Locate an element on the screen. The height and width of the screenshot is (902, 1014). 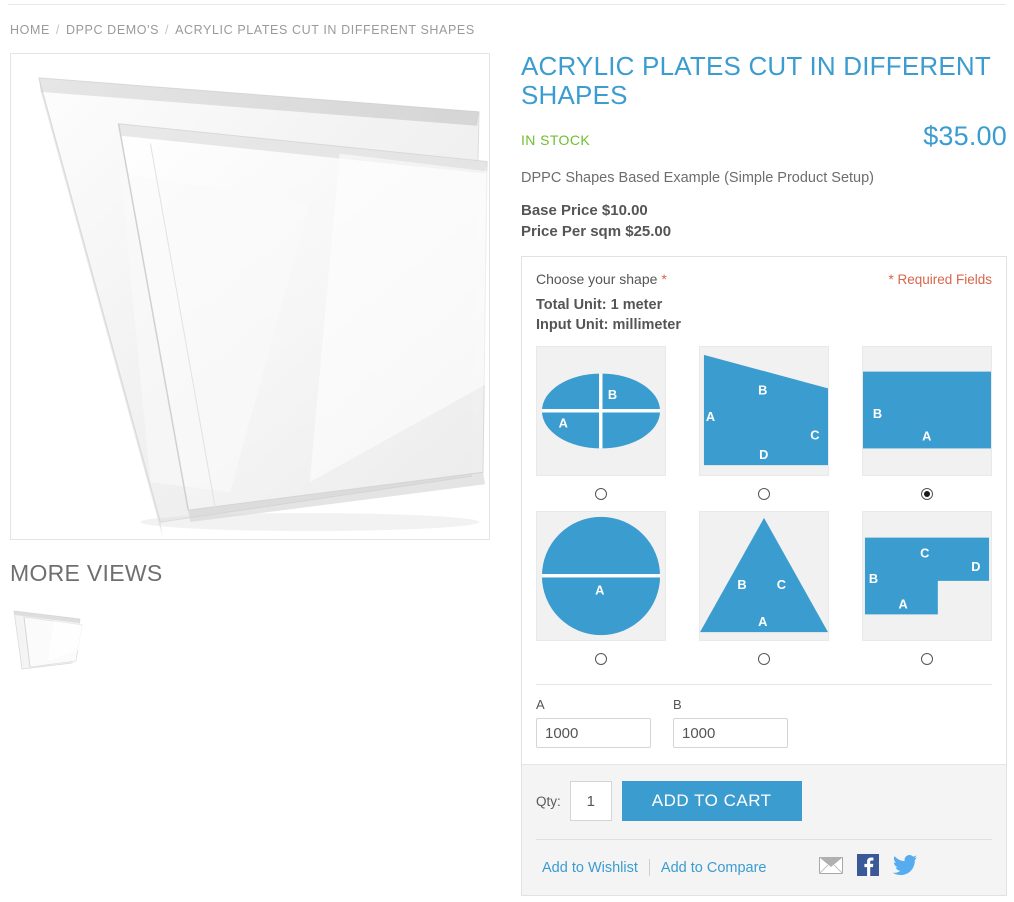
acrylic-sheet-thumbnail-illustration is located at coordinates (47, 640).